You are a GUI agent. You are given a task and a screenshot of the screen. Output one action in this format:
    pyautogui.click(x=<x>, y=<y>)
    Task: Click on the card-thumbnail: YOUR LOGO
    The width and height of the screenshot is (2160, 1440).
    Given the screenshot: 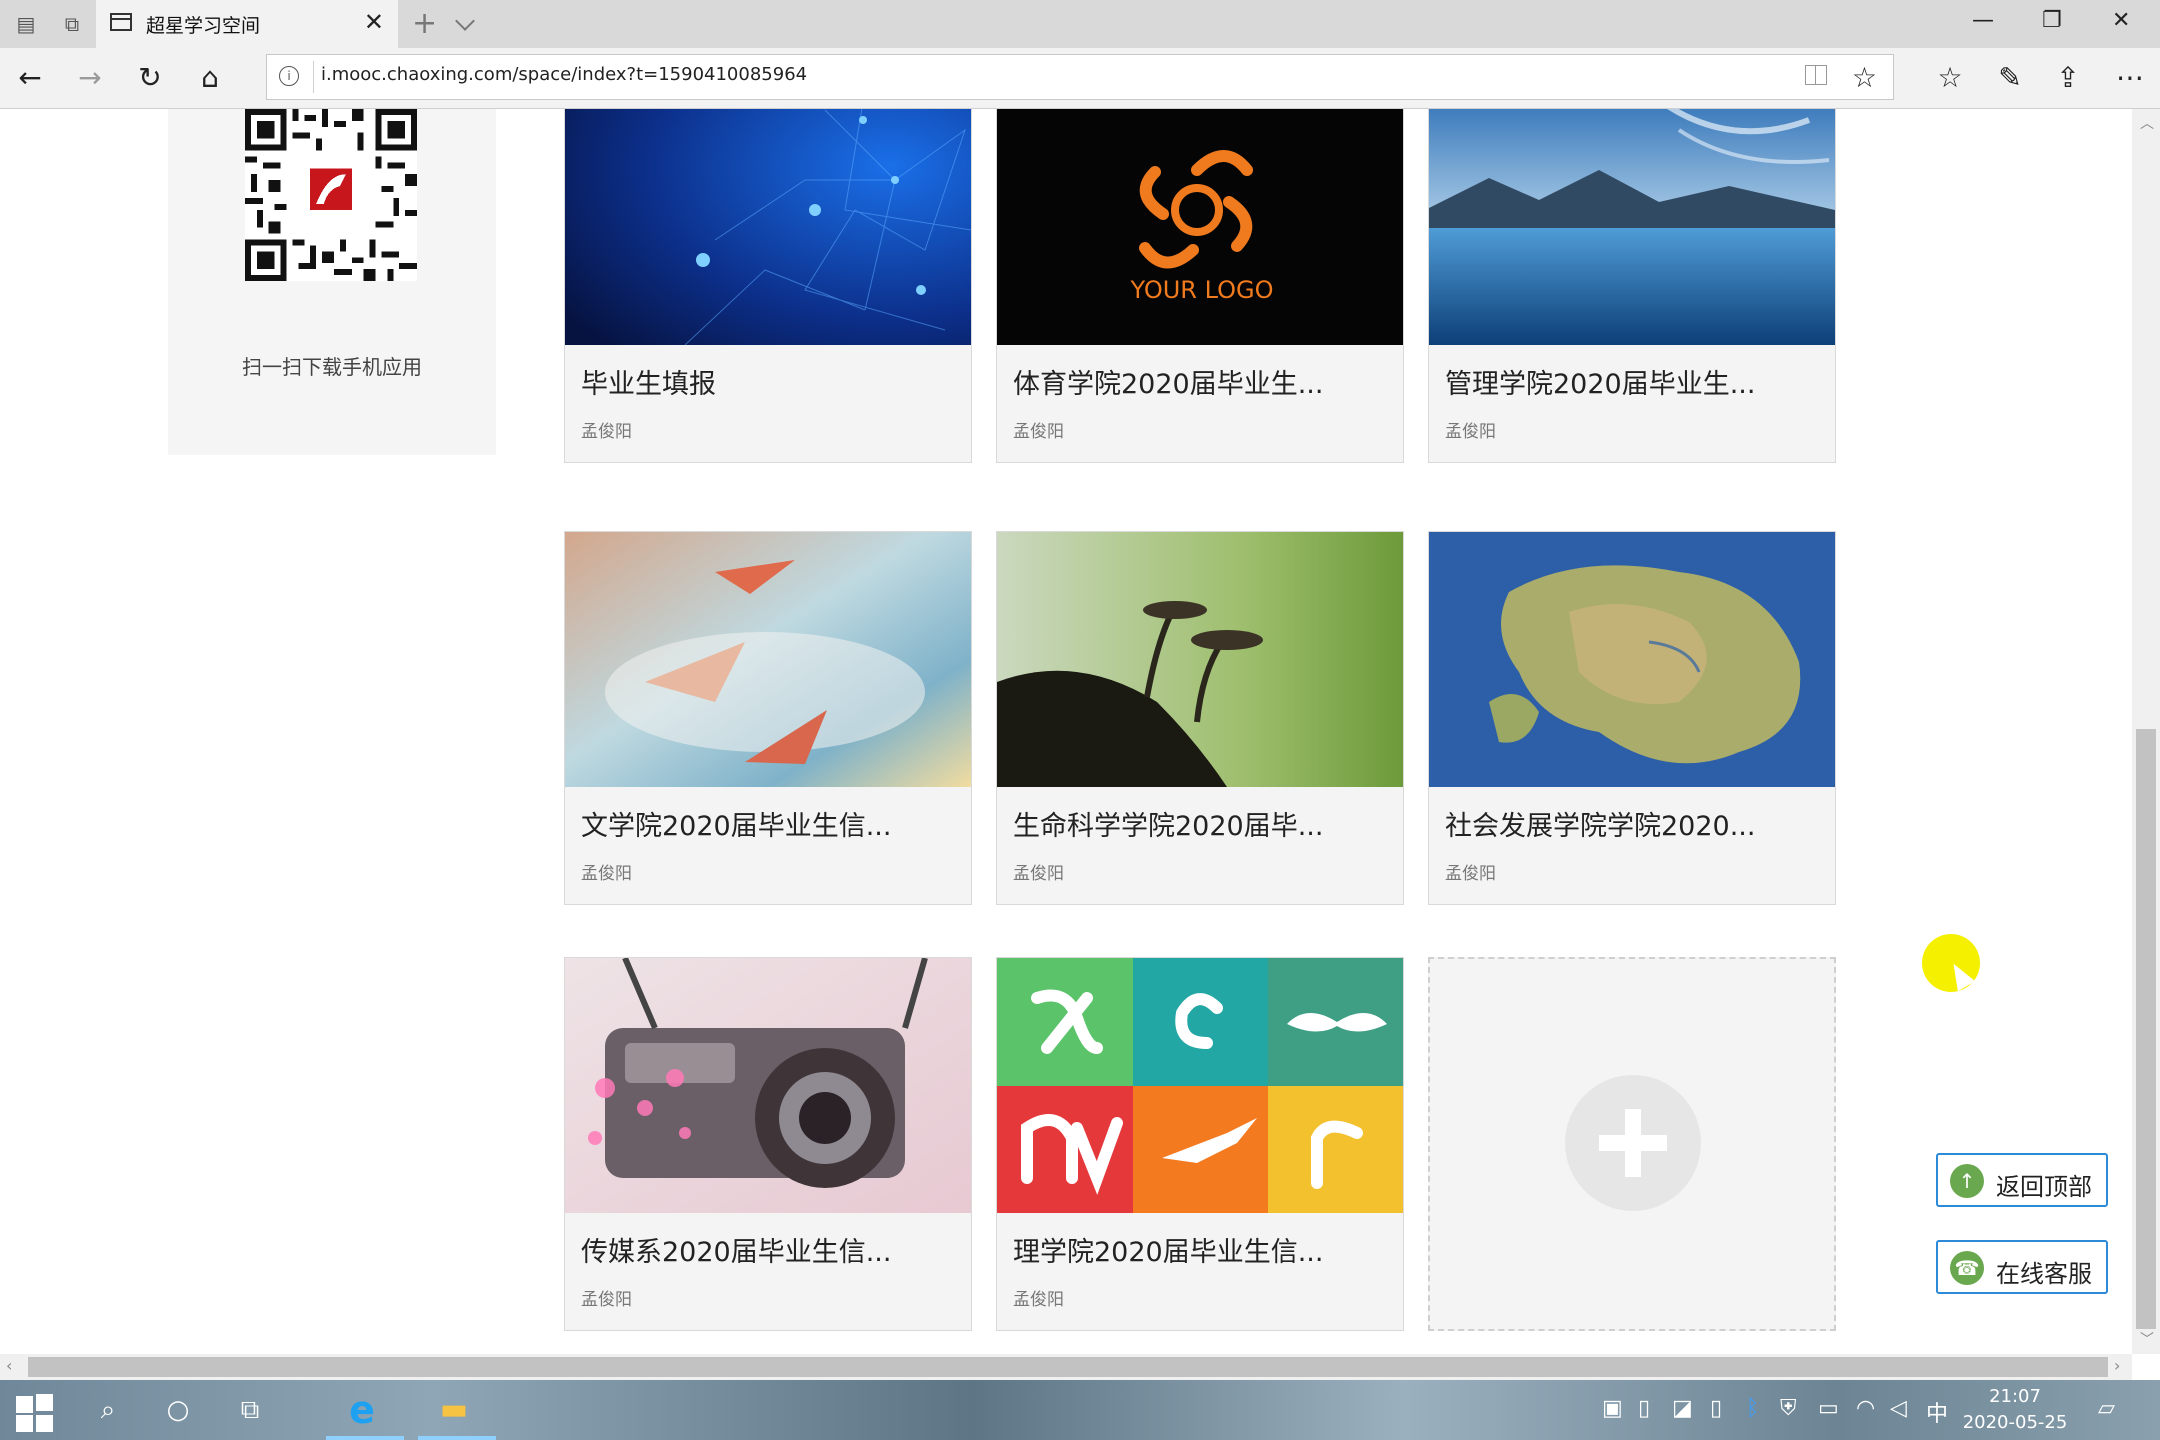 What is the action you would take?
    pyautogui.click(x=1200, y=227)
    